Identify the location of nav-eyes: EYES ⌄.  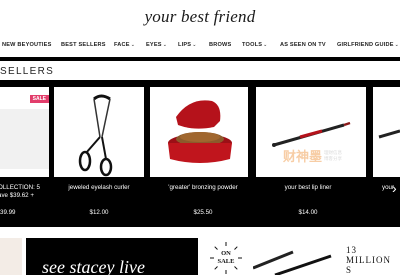
(156, 45).